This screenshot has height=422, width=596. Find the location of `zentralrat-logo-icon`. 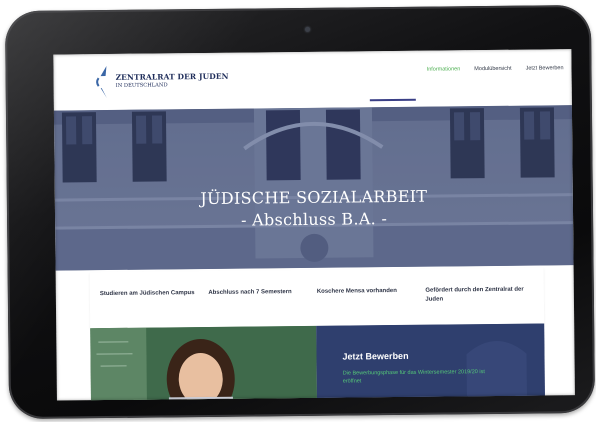

zentralrat-logo-icon is located at coordinates (103, 82).